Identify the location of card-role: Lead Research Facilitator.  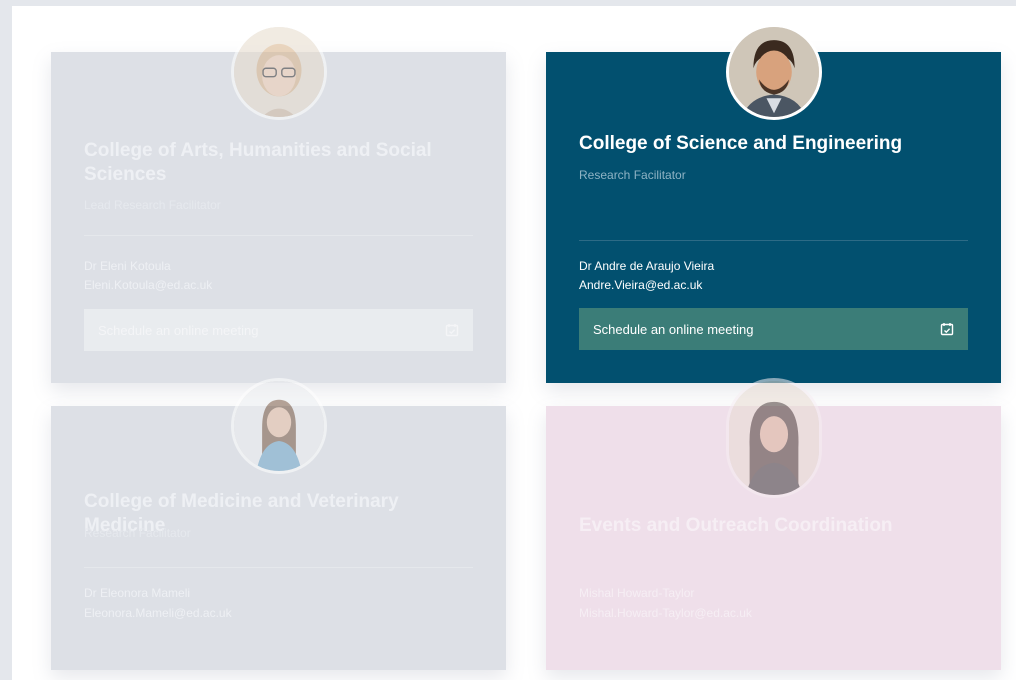
(152, 205).